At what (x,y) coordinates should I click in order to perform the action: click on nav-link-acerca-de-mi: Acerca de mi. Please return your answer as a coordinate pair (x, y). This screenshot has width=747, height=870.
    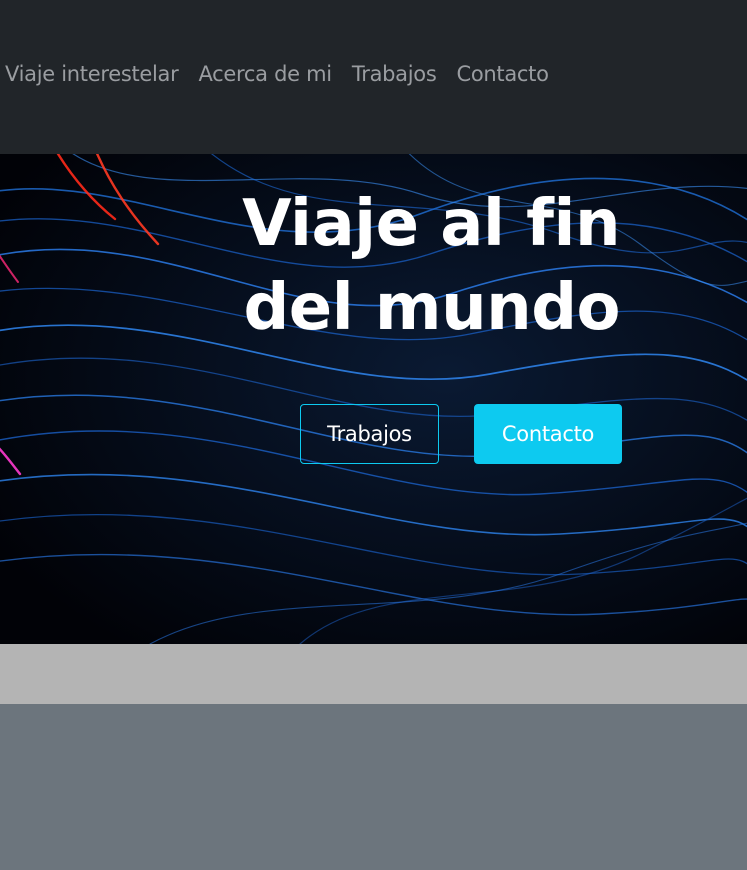
    Looking at the image, I should click on (274, 74).